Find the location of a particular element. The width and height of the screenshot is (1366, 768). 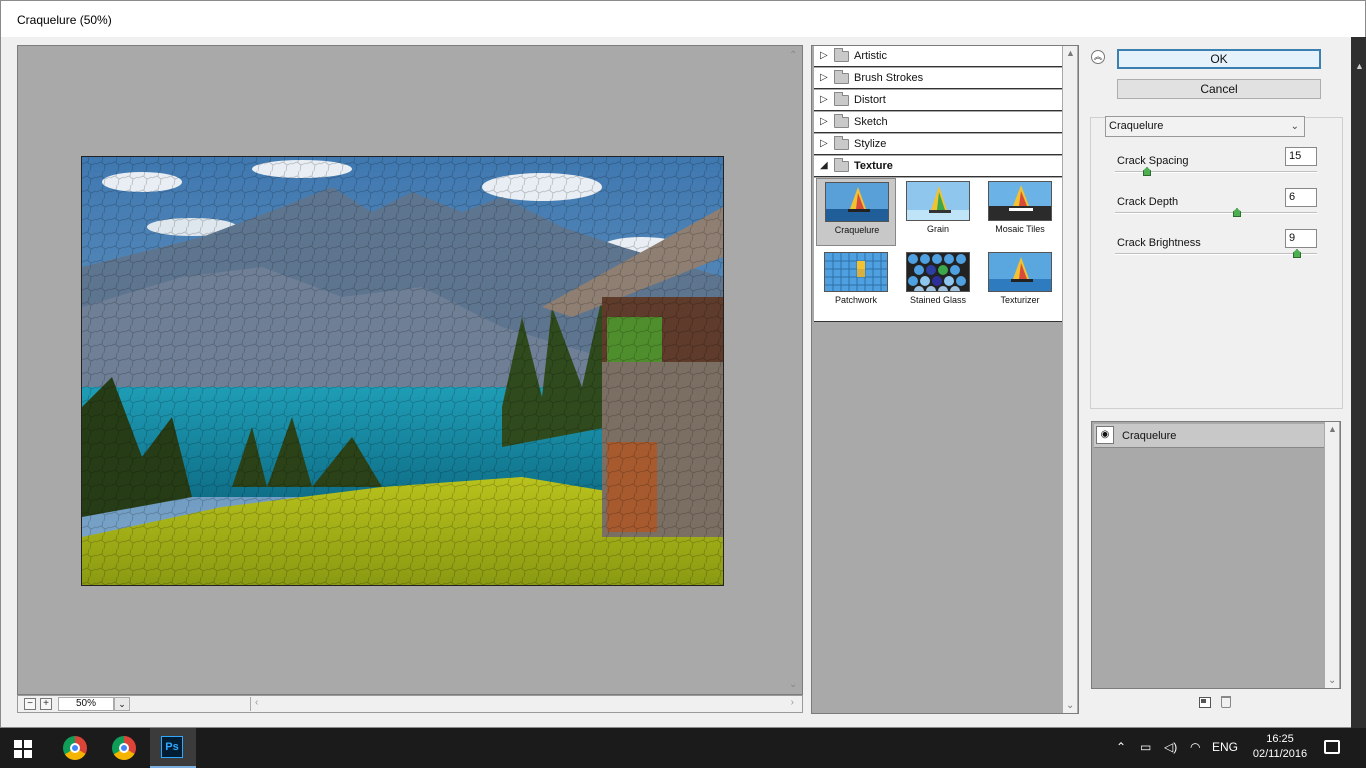

param-crack-spacing: Crack Spacing 15 is located at coordinates (1216, 169).